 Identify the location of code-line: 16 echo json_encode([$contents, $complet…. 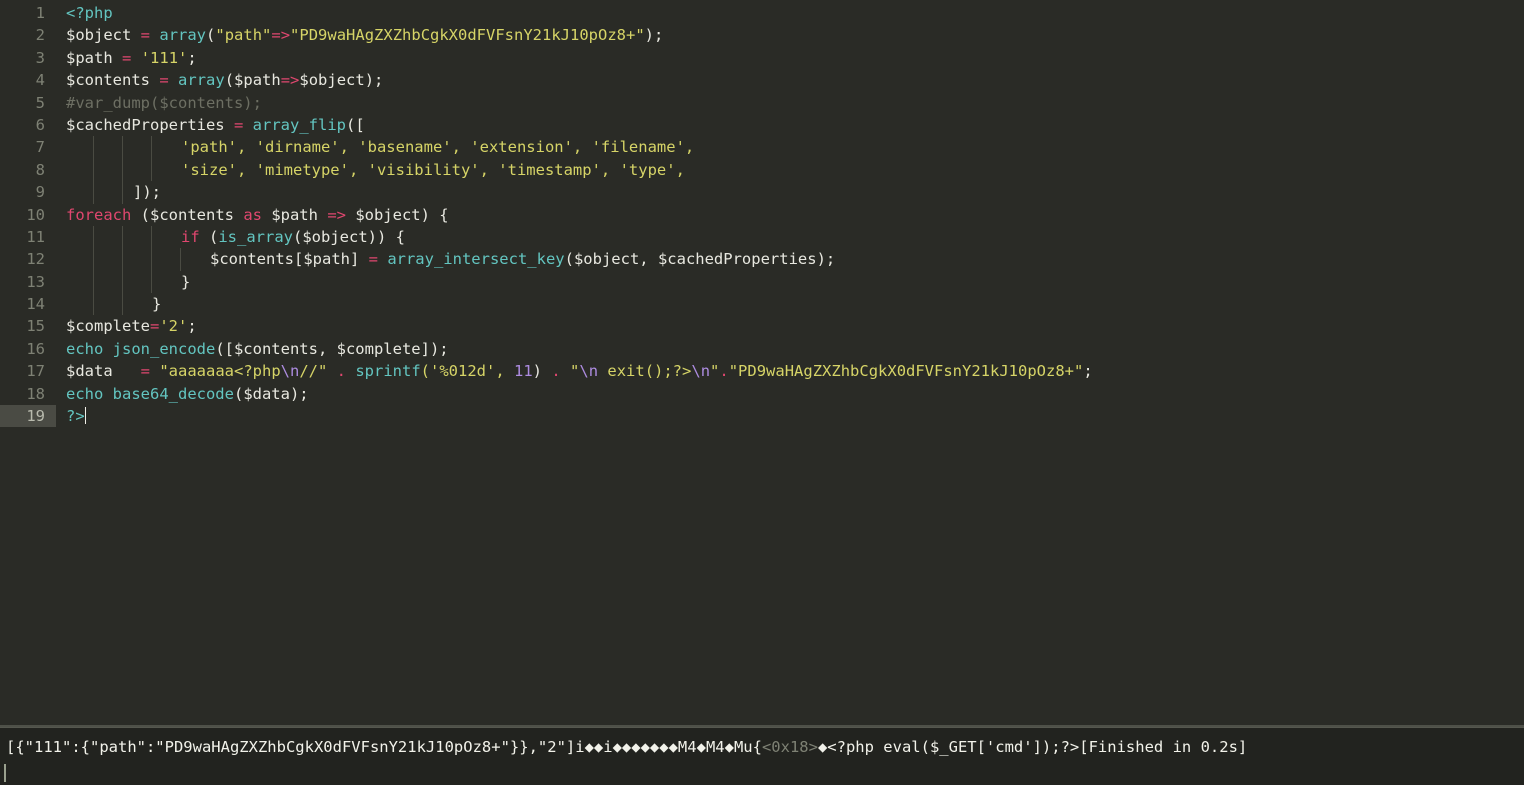
(762, 349).